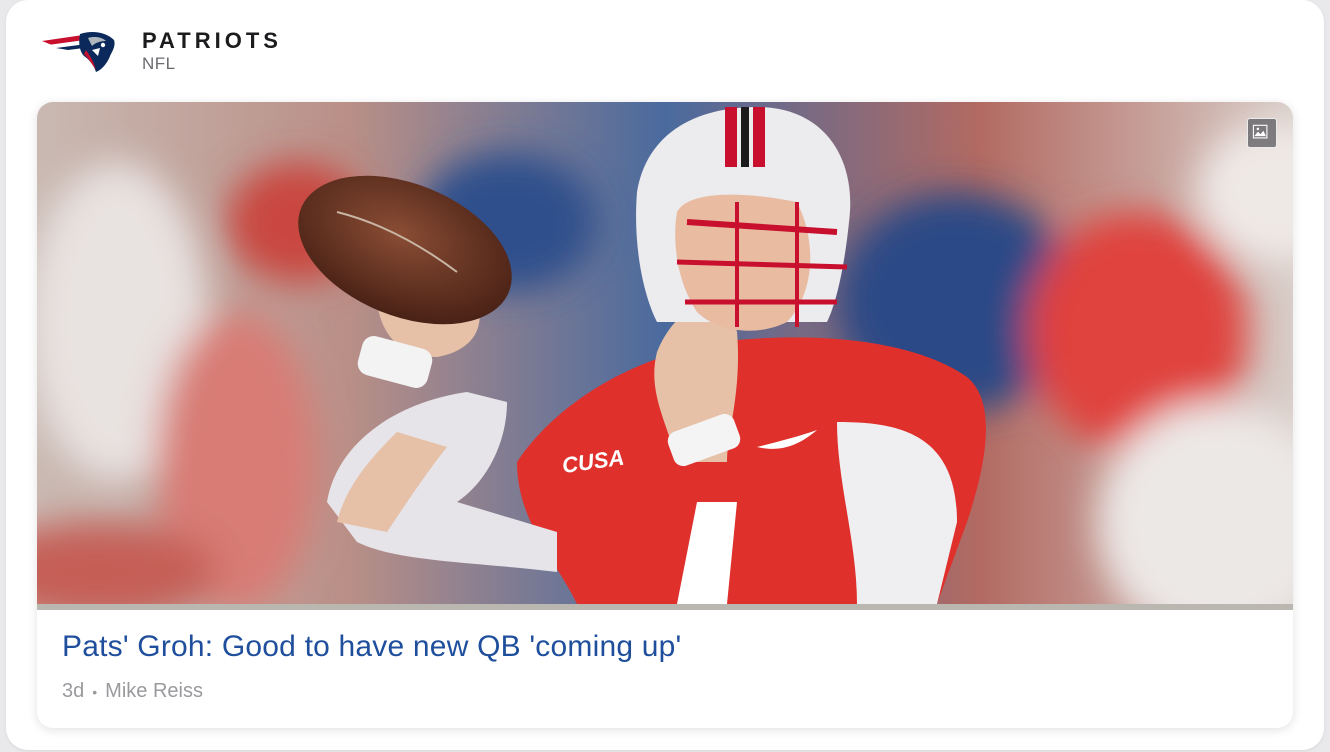 The image size is (1330, 752). What do you see at coordinates (665, 607) in the screenshot?
I see `photo-bottom-edge` at bounding box center [665, 607].